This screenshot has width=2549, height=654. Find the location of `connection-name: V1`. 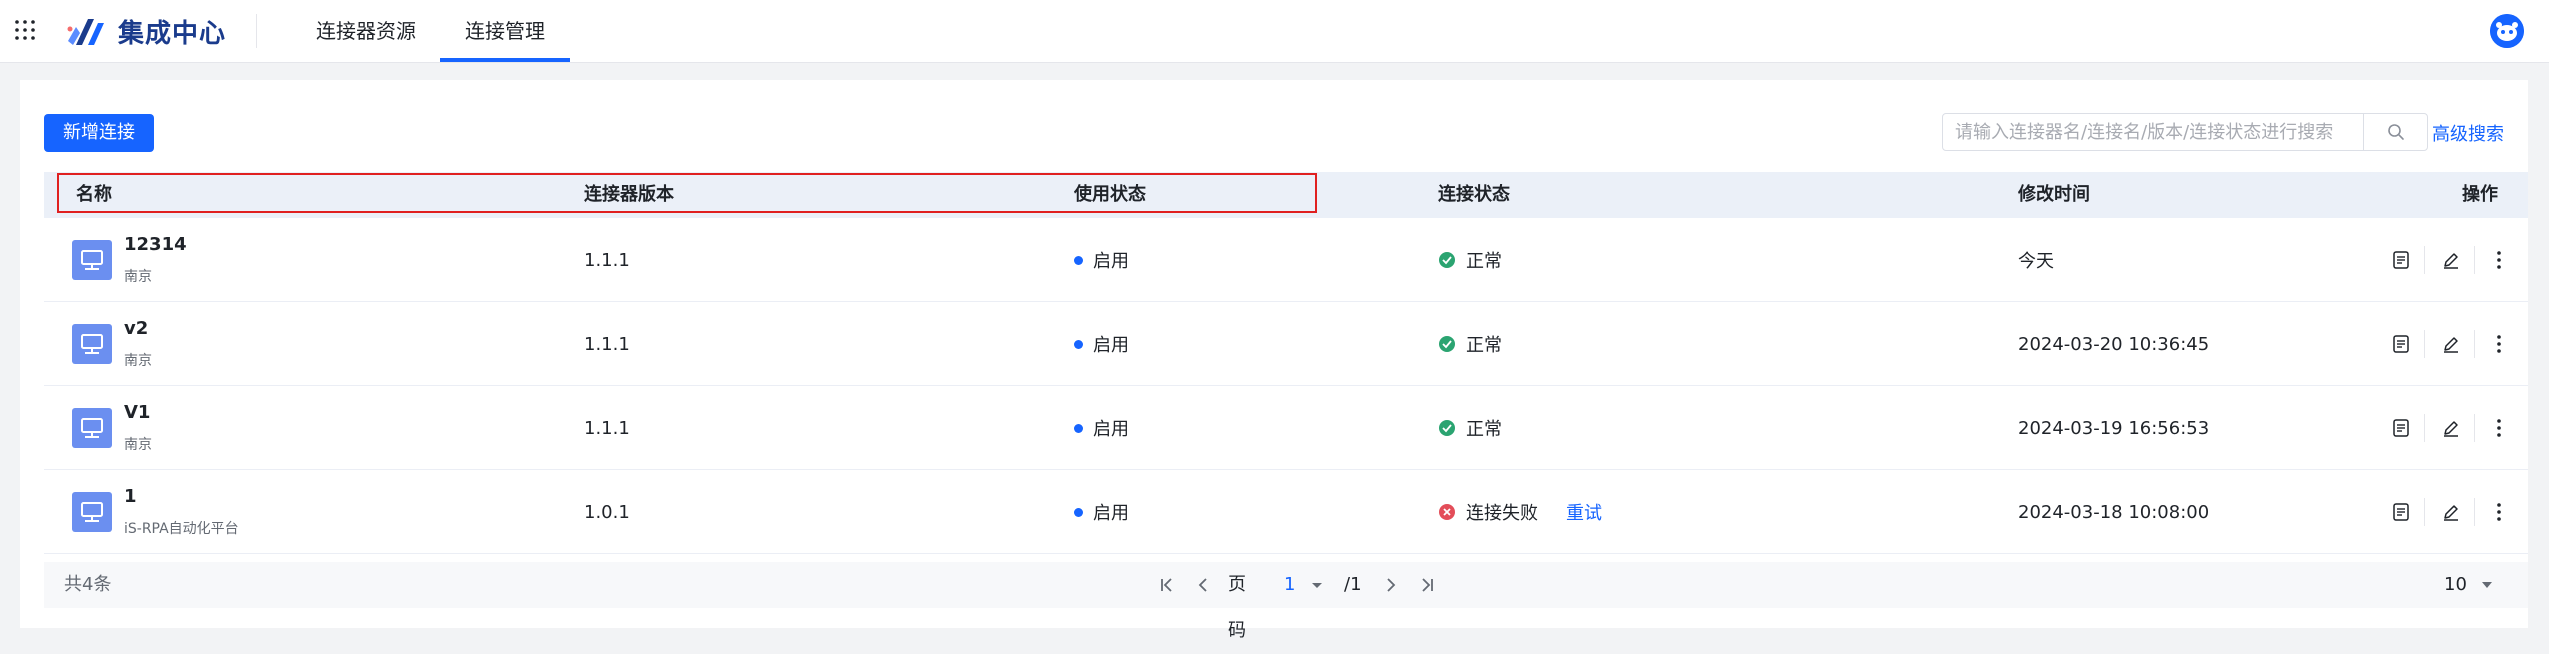

connection-name: V1 is located at coordinates (137, 412).